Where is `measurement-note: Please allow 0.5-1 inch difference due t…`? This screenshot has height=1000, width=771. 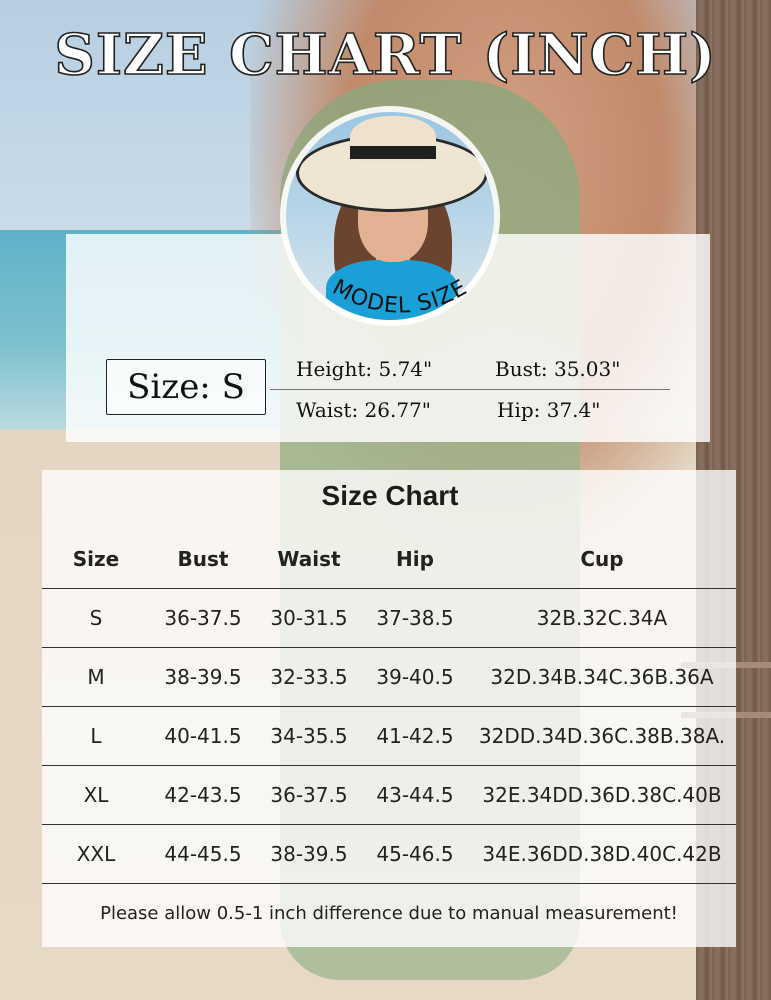
measurement-note: Please allow 0.5-1 inch difference due t… is located at coordinates (389, 912).